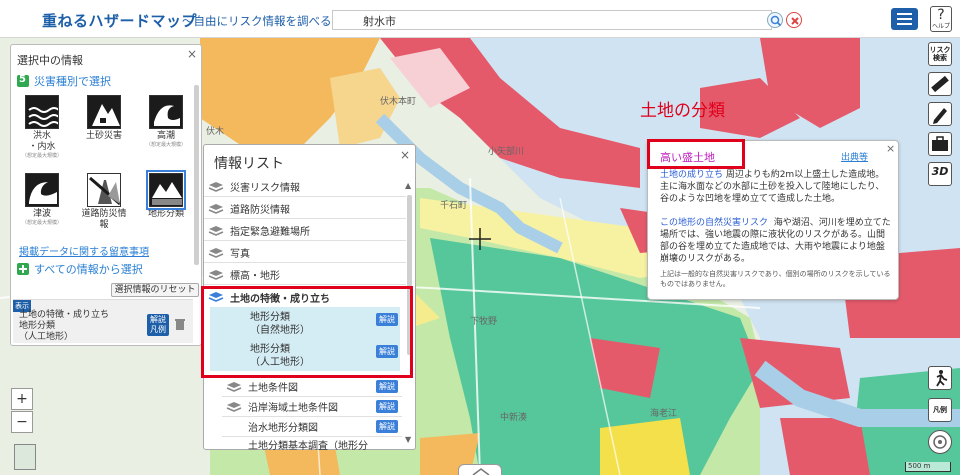  Describe the element at coordinates (283, 428) in the screenshot. I see `list-item-label: 治水地形分類図` at that location.